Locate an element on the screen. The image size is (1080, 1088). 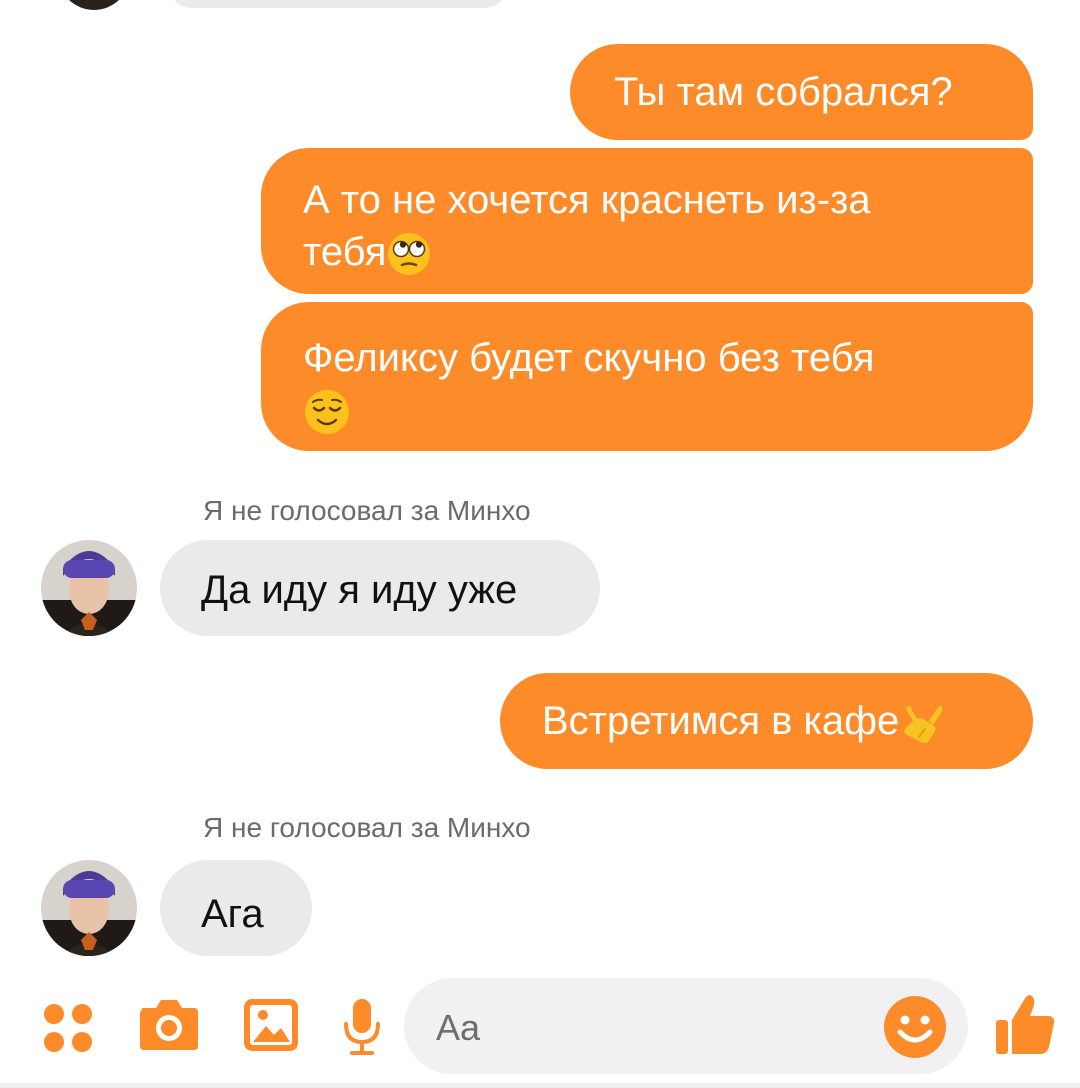
gallery-icon is located at coordinates (271, 1025).